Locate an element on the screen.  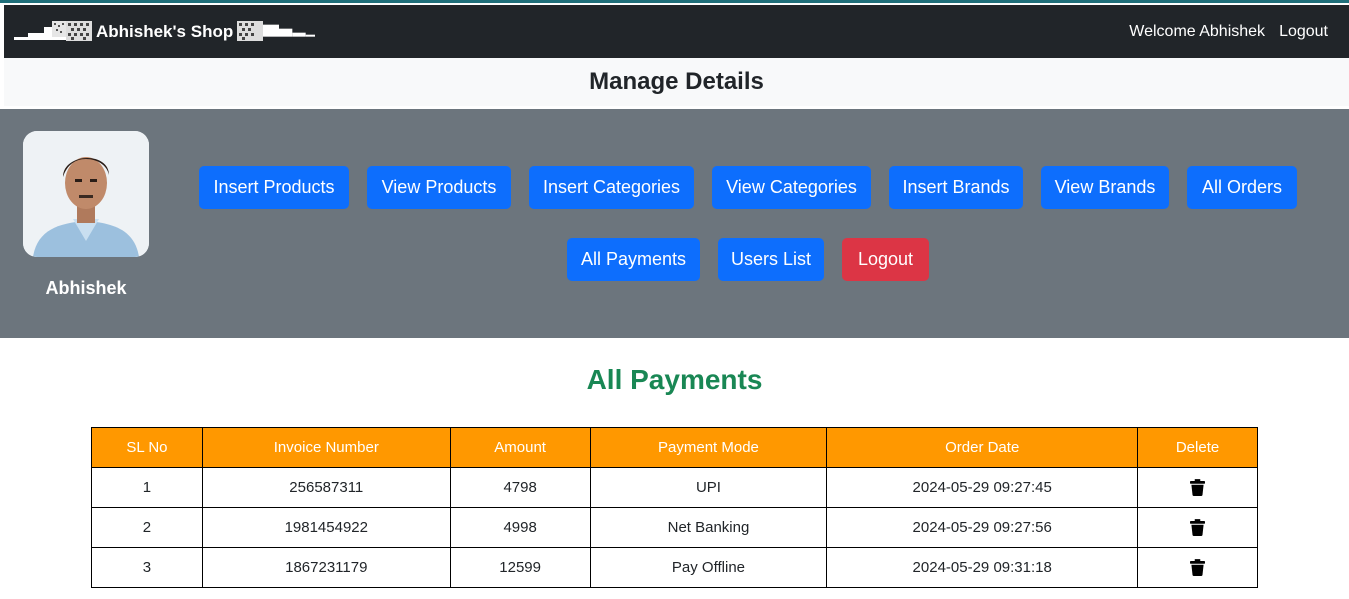
column-header-amount: Amount is located at coordinates (520, 447).